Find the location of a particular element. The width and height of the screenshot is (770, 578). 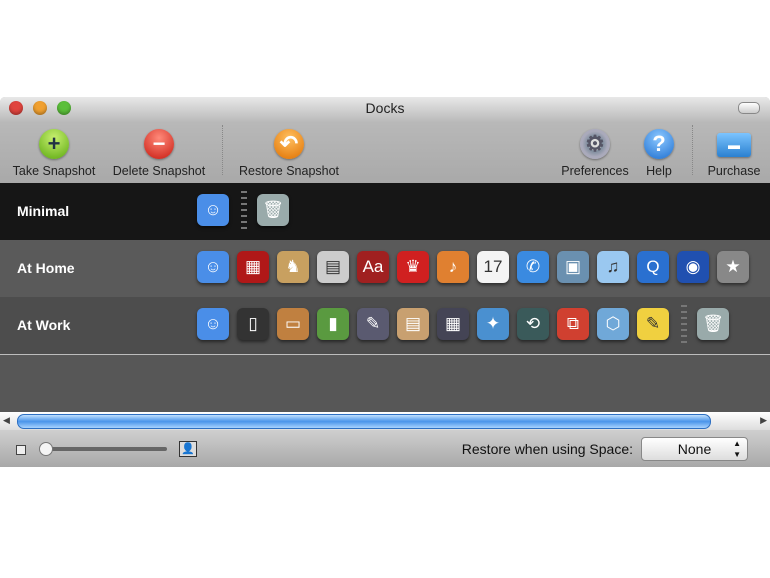

garageband-icon: ♪ is located at coordinates (453, 267).